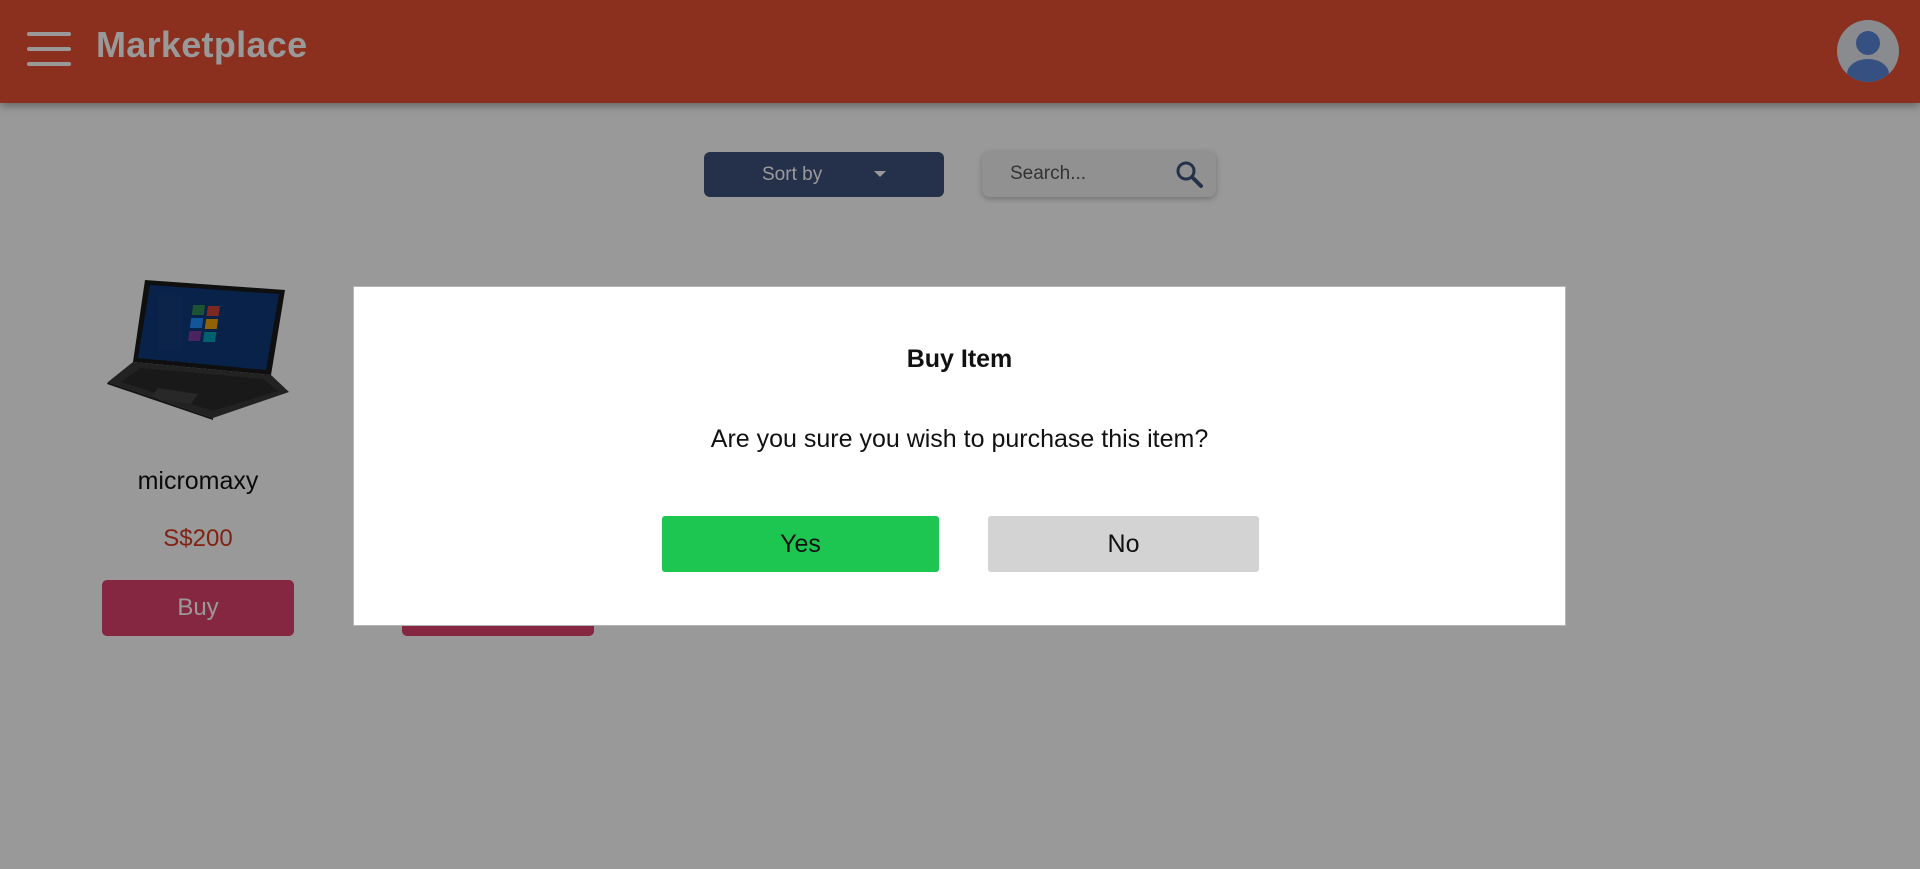 The height and width of the screenshot is (869, 1920). Describe the element at coordinates (1123, 544) in the screenshot. I see `no-button: No` at that location.